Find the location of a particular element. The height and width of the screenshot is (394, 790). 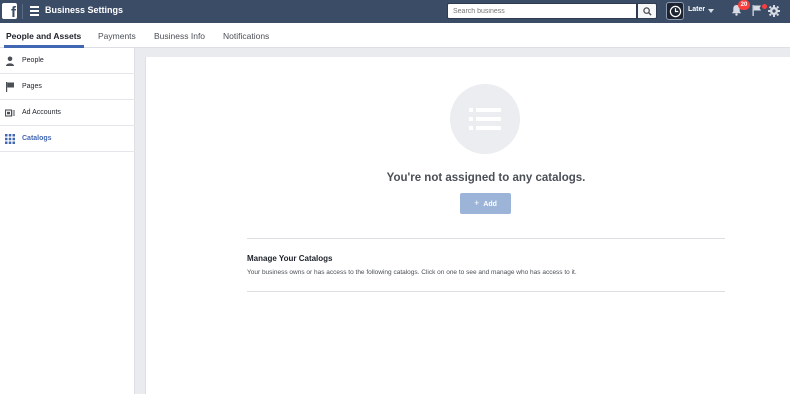

manage-catalogs-heading: Manage Your Catalogs is located at coordinates (290, 258).